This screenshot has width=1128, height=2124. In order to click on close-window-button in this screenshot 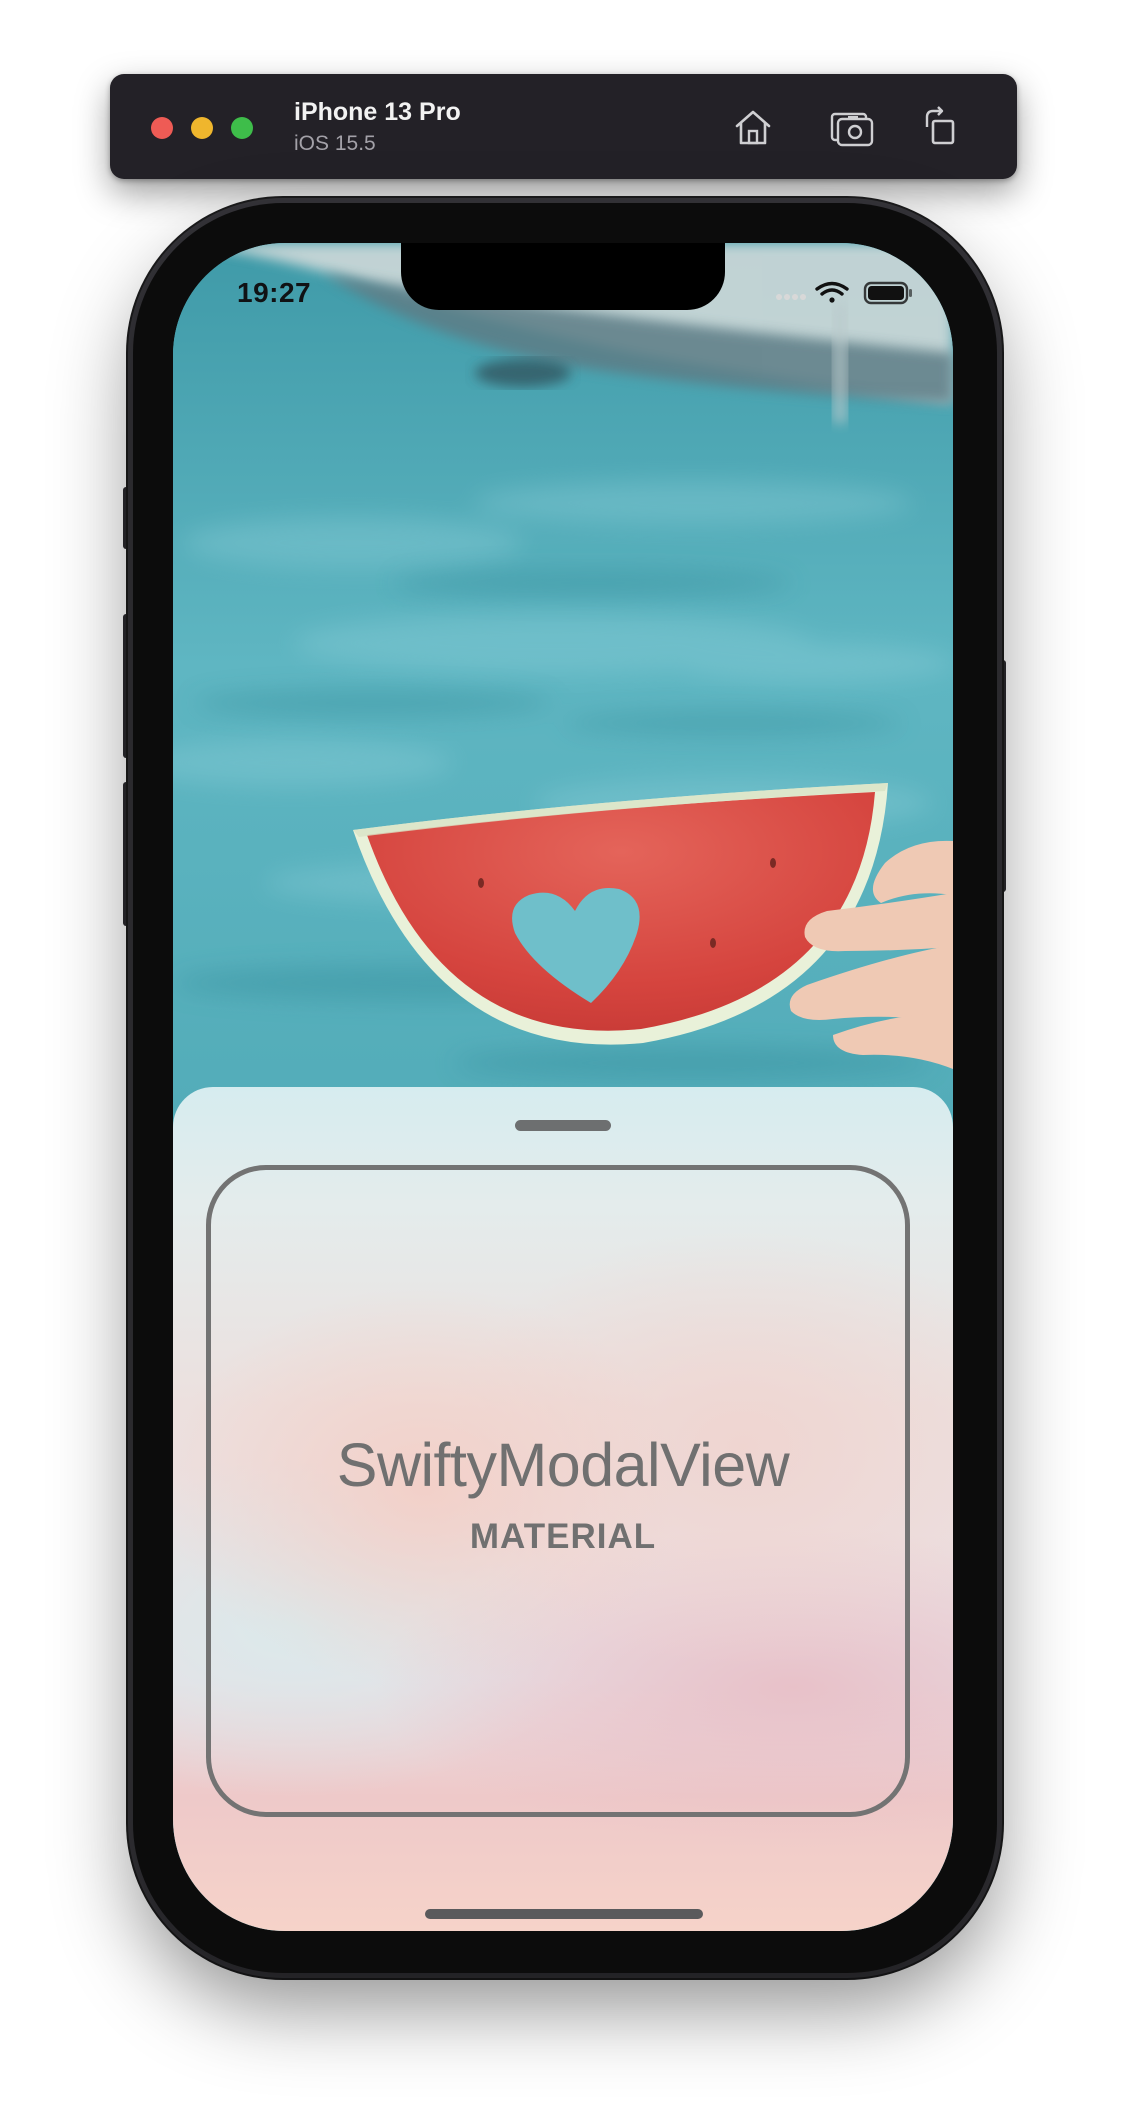, I will do `click(162, 128)`.